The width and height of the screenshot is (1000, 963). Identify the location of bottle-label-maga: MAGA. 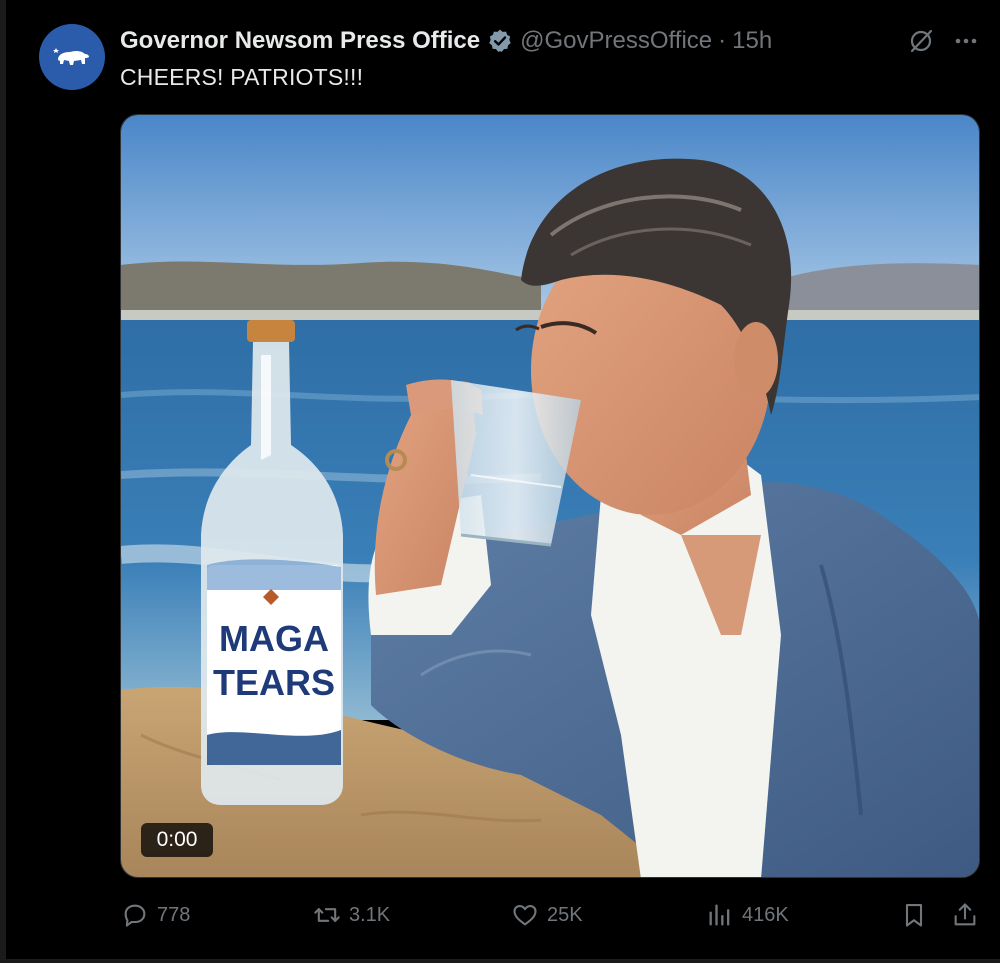
(274, 638).